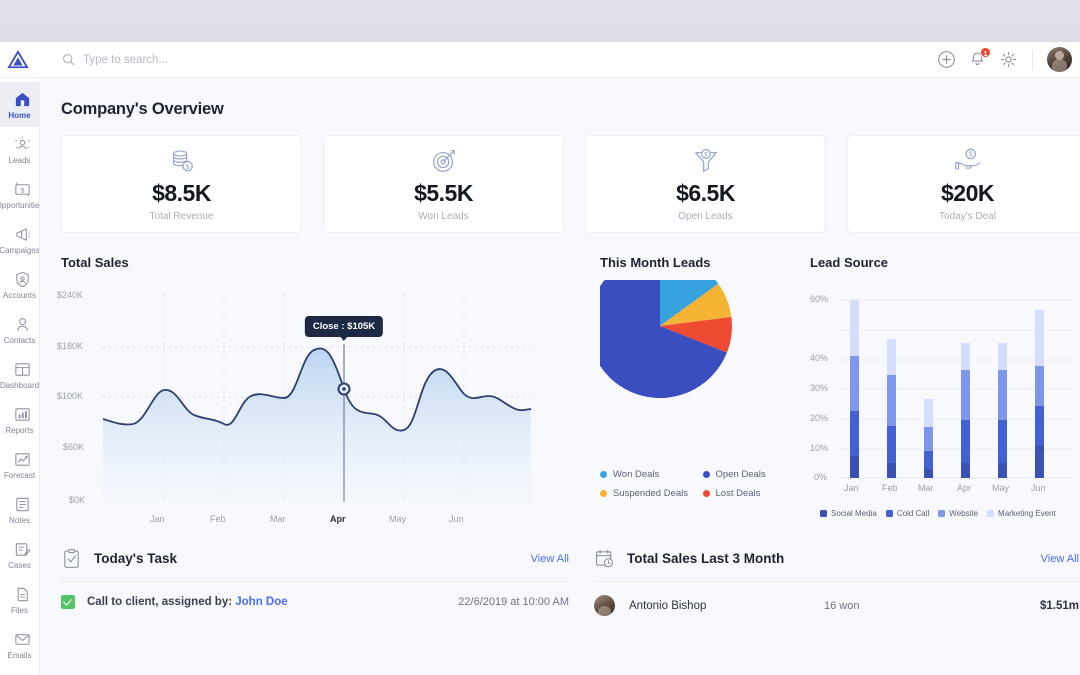 This screenshot has width=1080, height=675. I want to click on delta-triangle-logo-icon, so click(18, 58).